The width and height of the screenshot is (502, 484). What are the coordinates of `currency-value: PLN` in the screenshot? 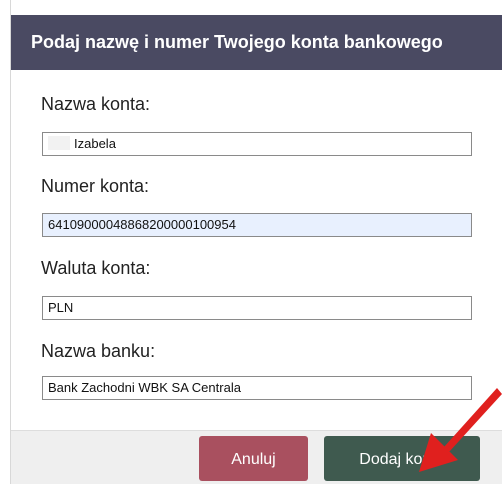 It's located at (61, 307).